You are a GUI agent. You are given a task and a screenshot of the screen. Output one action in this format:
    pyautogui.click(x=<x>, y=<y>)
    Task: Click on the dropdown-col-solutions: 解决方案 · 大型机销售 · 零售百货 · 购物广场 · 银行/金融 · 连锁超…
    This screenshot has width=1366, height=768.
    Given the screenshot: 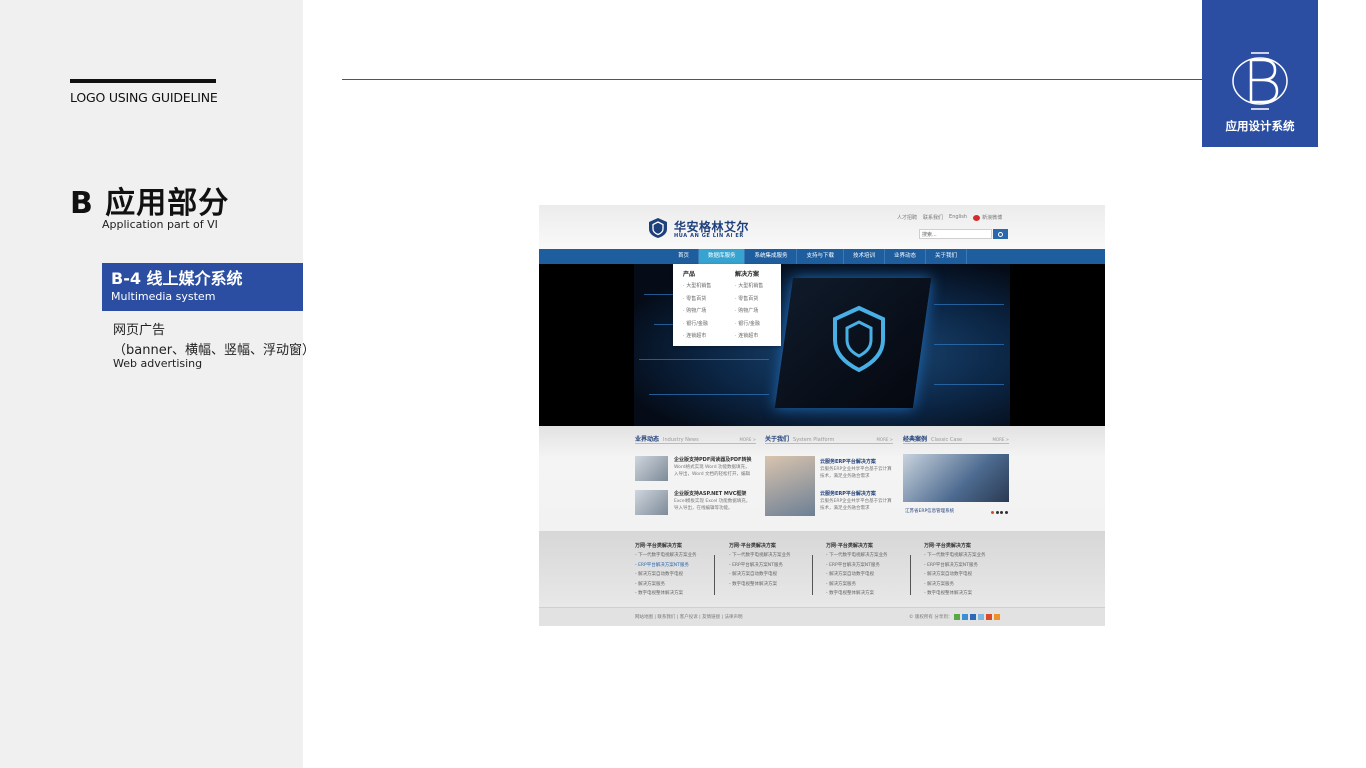 What is the action you would take?
    pyautogui.click(x=749, y=307)
    